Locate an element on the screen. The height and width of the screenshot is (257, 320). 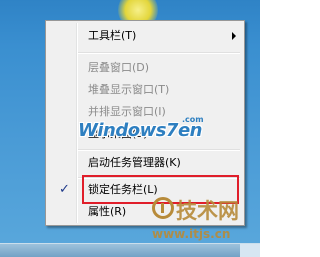
submenu-arrow-icon is located at coordinates (234, 36).